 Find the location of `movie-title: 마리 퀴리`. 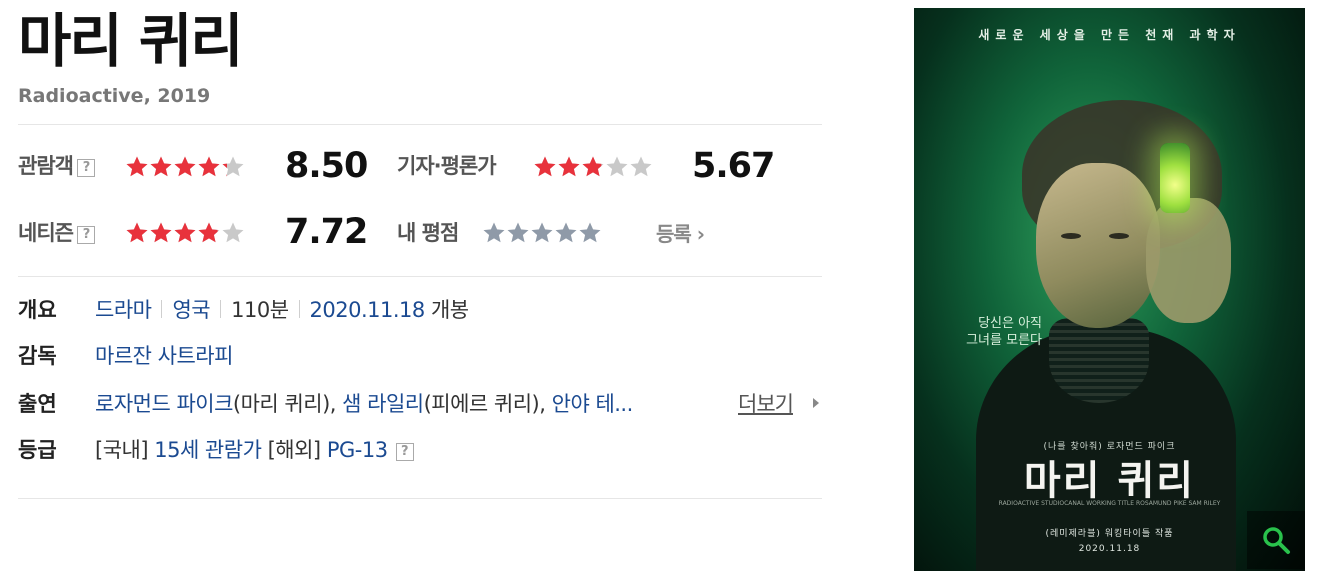

movie-title: 마리 퀴리 is located at coordinates (131, 41).